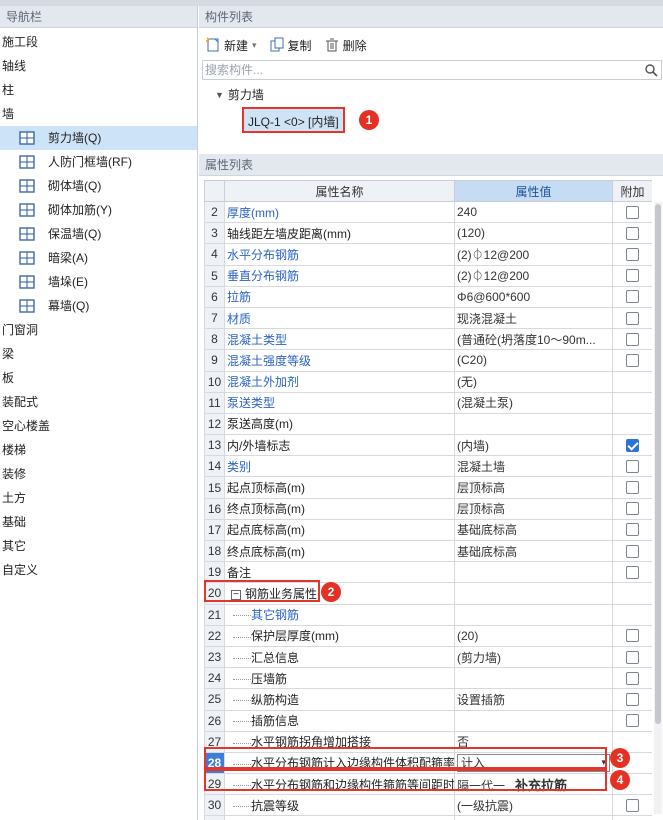  Describe the element at coordinates (533, 699) in the screenshot. I see `property-value-cell: 设置插筋` at that location.